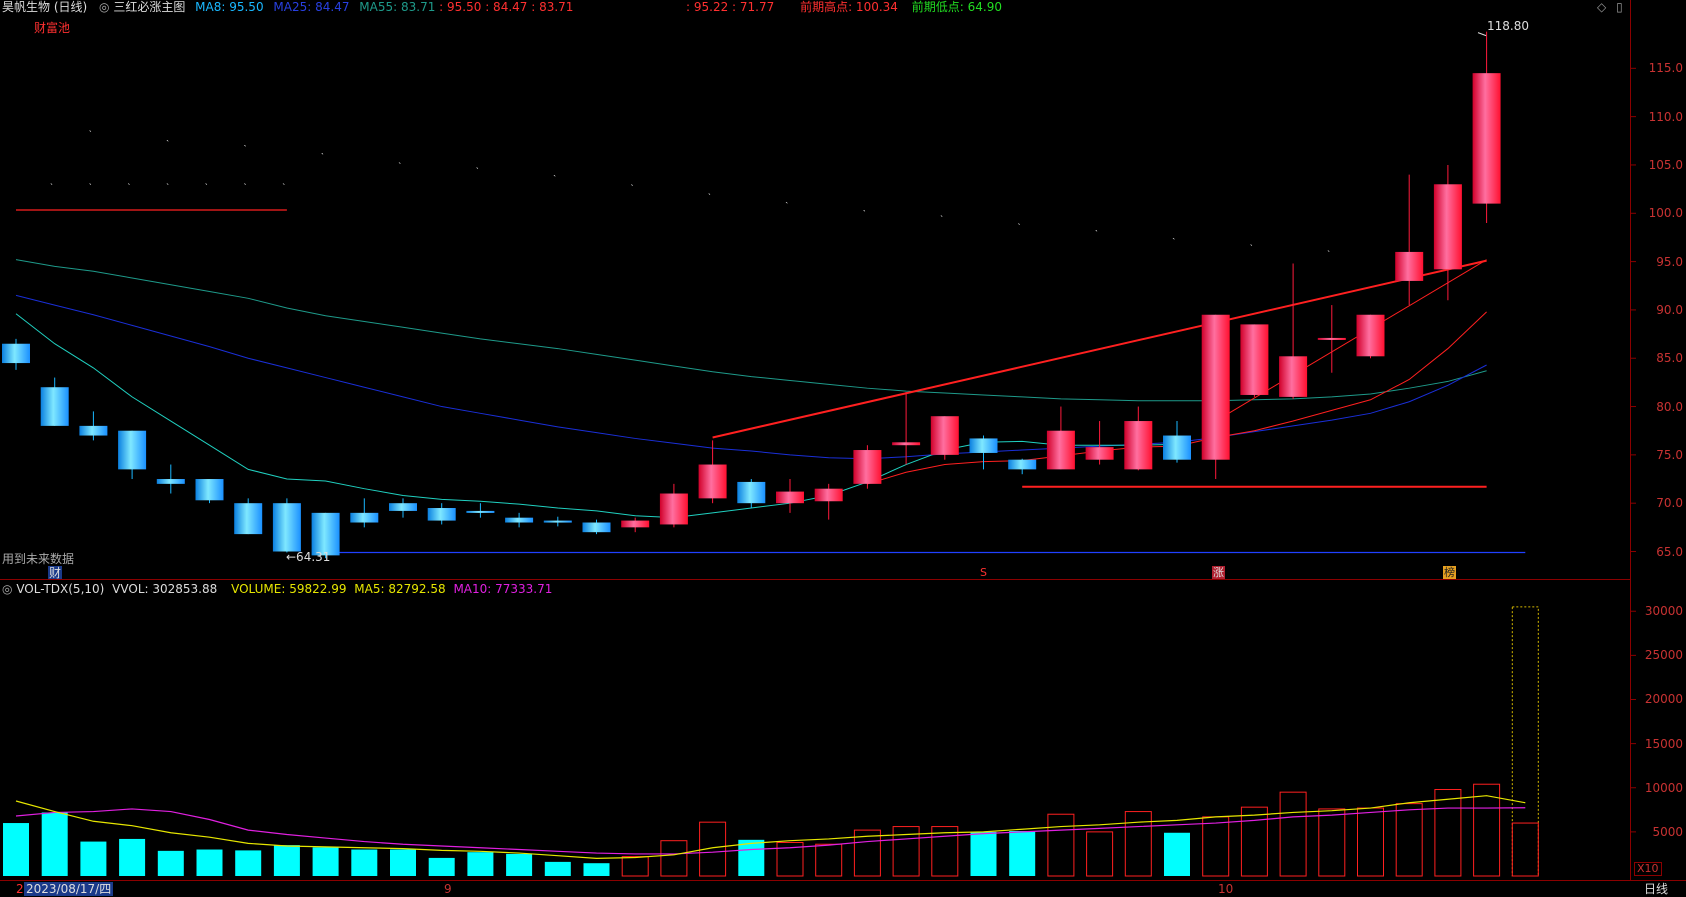  I want to click on signal-mark-4: ˴, so click(206, 184).